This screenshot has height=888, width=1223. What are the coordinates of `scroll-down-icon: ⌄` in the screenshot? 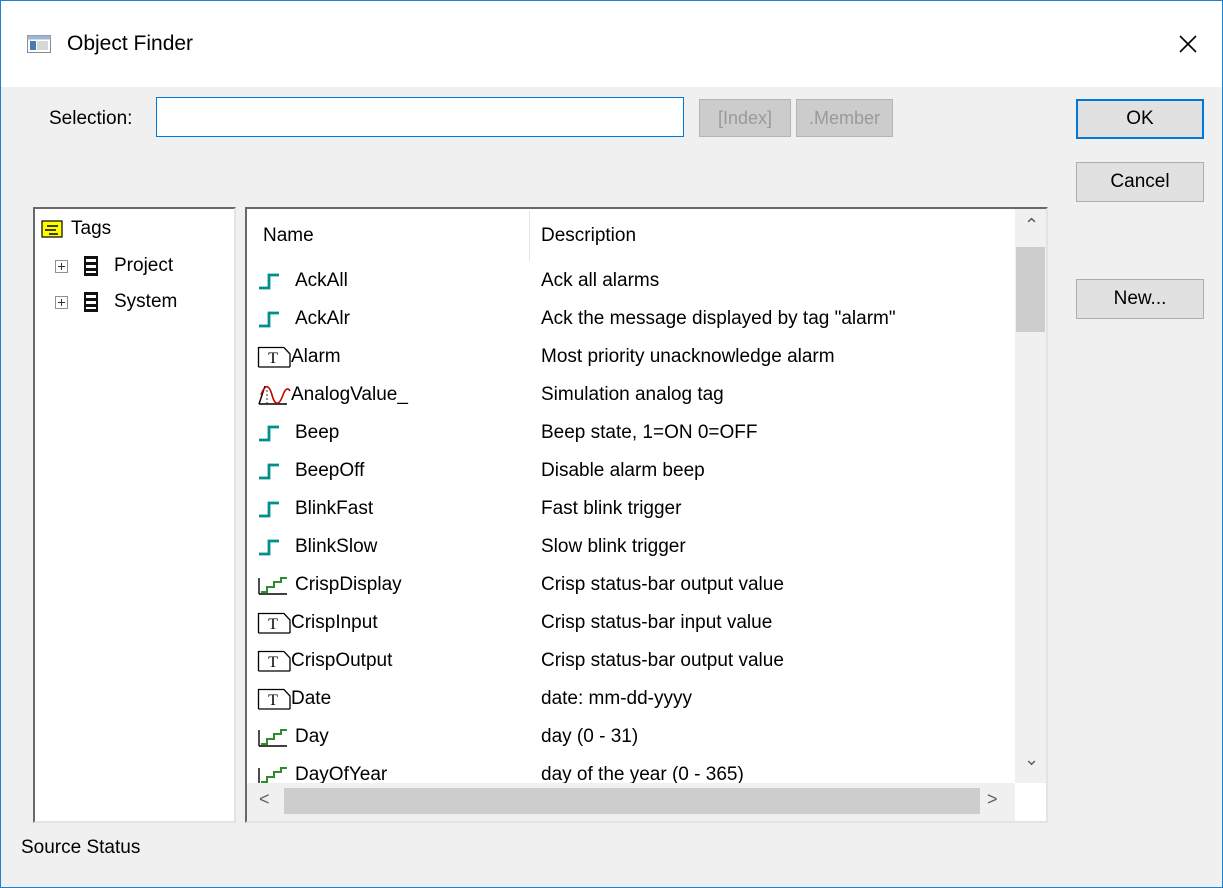 It's located at (1031, 759).